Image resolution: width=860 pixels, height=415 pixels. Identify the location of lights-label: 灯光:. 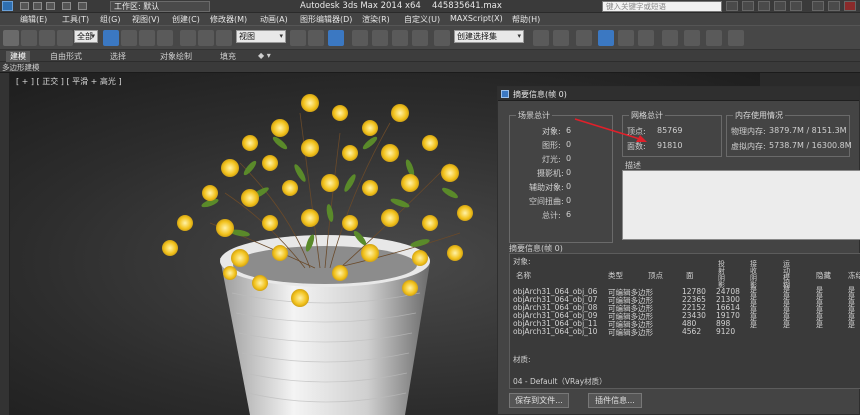
(551, 159).